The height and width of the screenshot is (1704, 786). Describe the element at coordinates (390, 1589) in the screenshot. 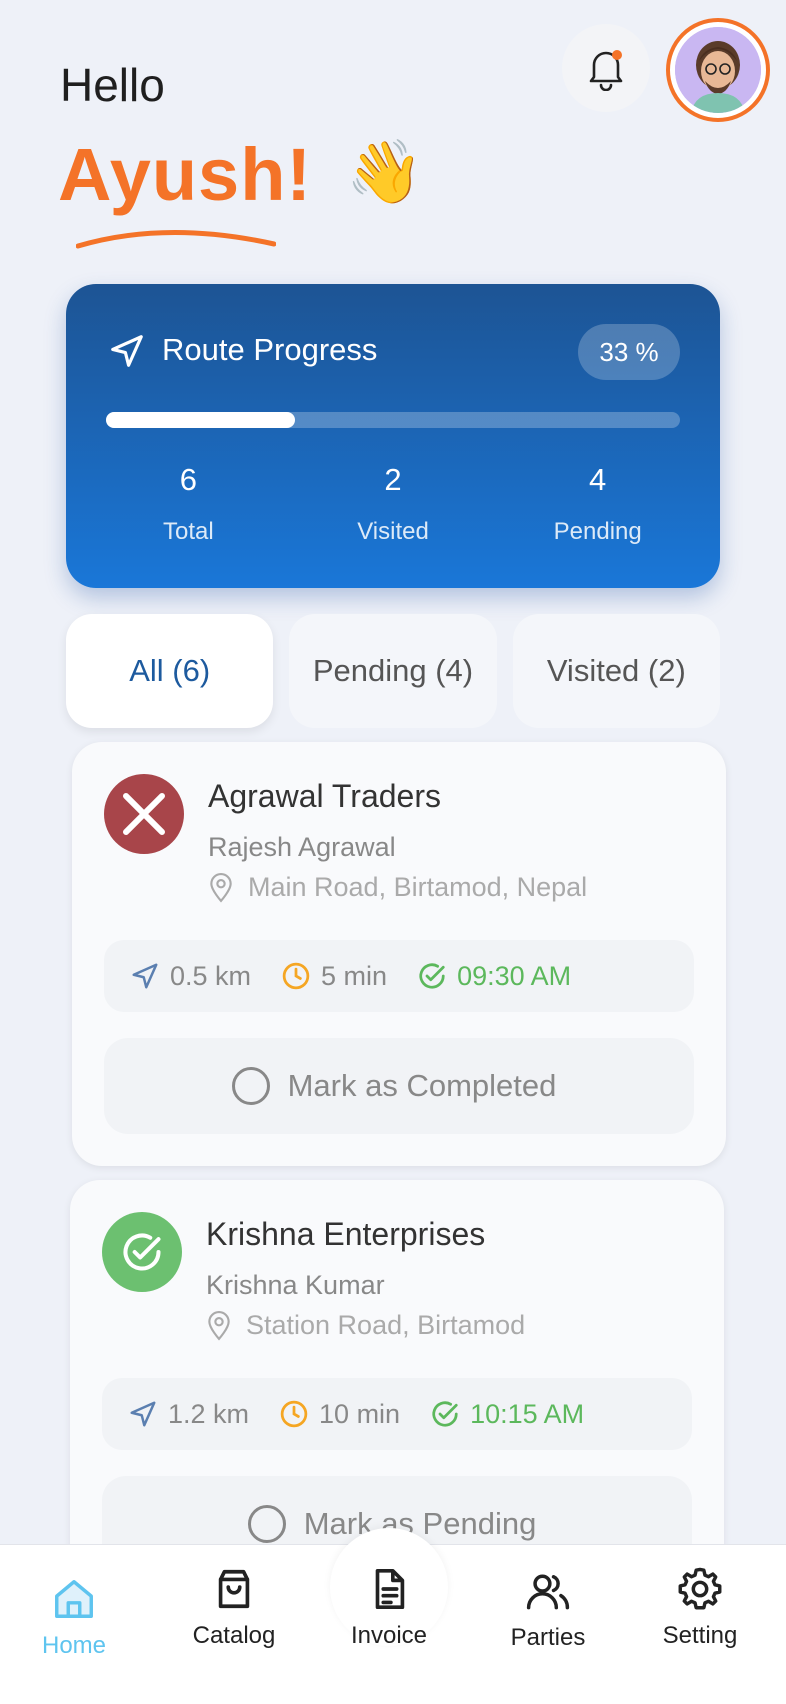

I see `document-icon` at that location.